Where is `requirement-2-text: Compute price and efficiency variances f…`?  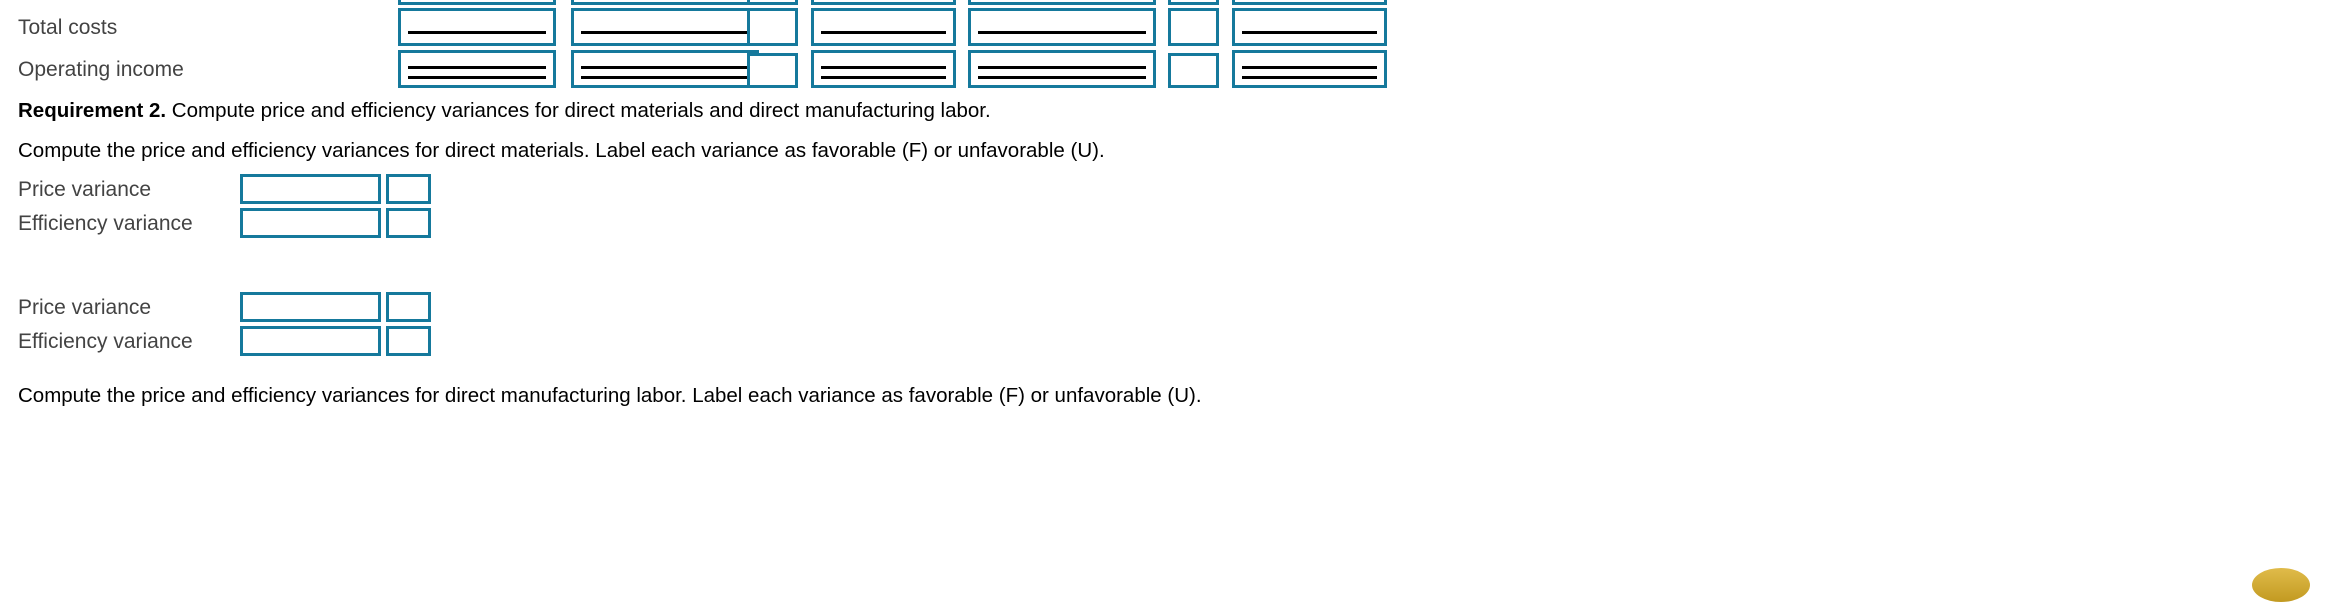 requirement-2-text: Compute price and efficiency variances f… is located at coordinates (578, 110).